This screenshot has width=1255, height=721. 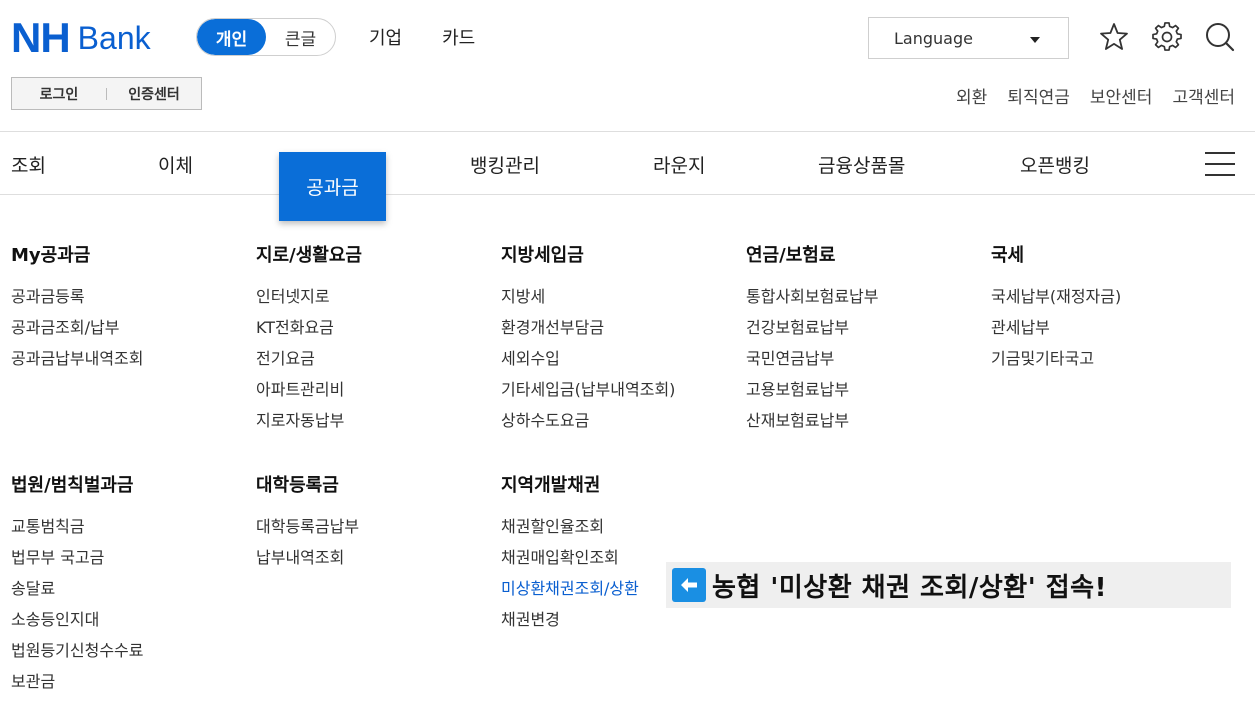 I want to click on mode-toggle: 개인 큰글, so click(x=266, y=37).